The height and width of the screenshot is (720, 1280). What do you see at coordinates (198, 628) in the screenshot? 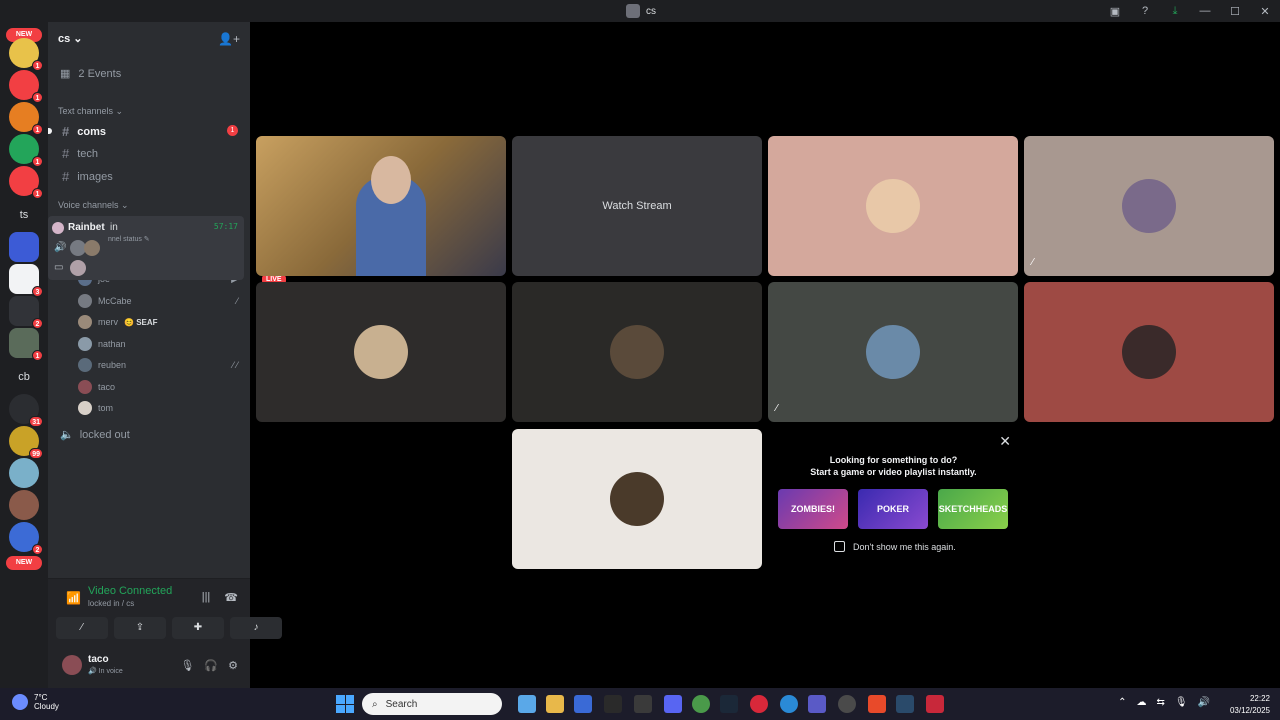
I see `activities-button: ✚` at bounding box center [198, 628].